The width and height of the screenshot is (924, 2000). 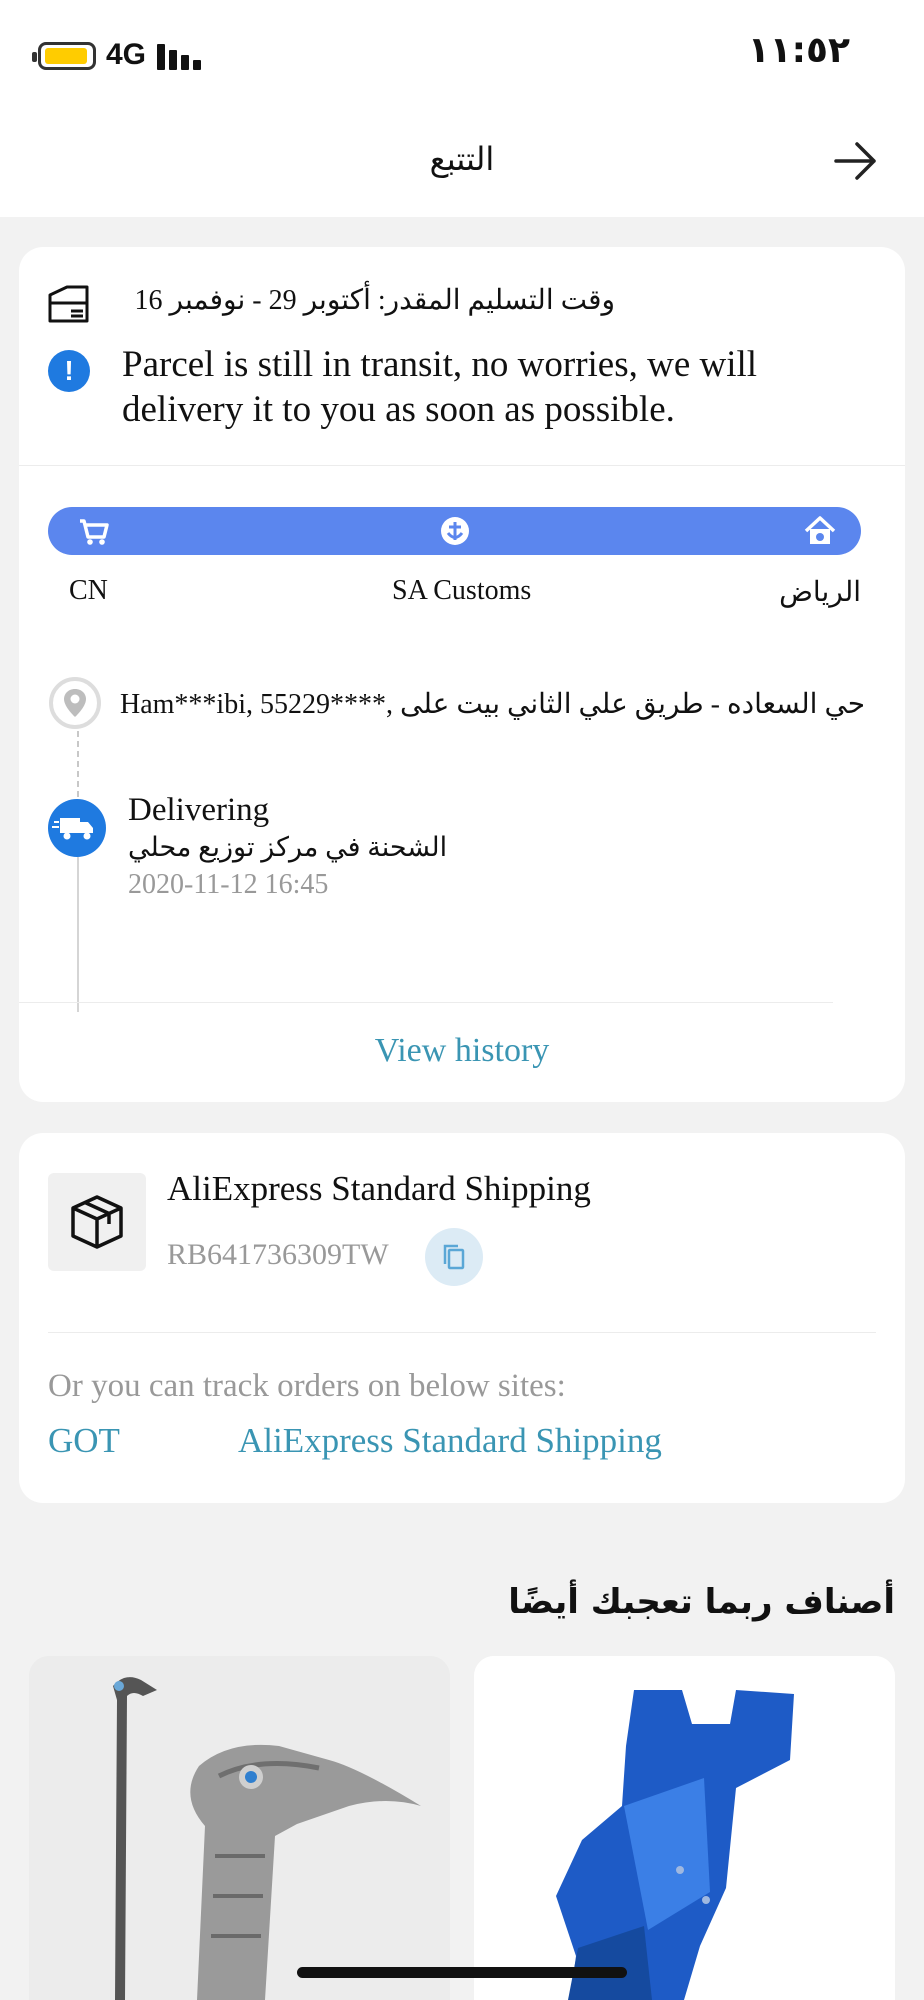 I want to click on package-icon, so click(x=97, y=1222).